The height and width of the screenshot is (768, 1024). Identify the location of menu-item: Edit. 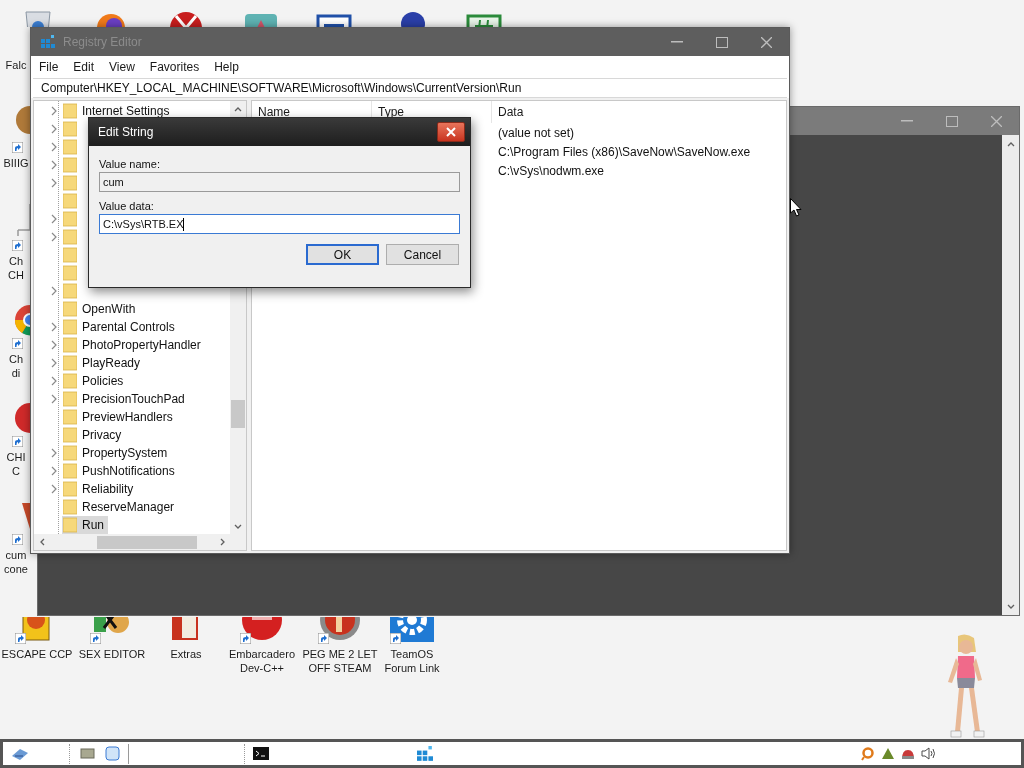
(84, 67).